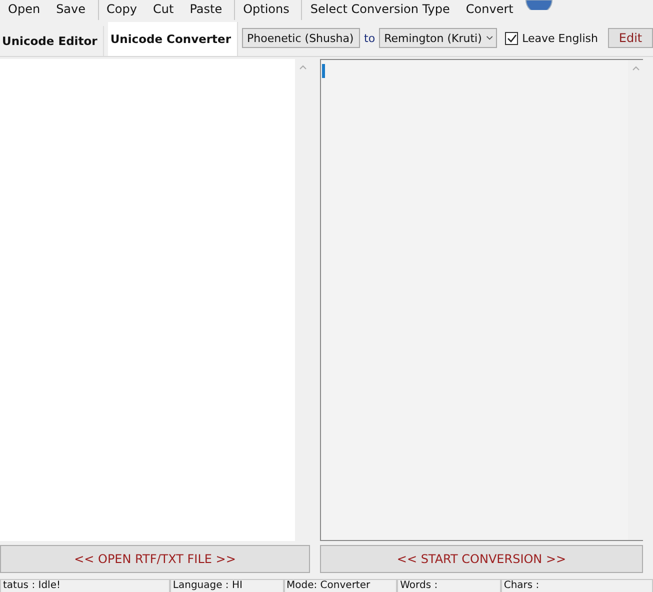 This screenshot has height=592, width=653. I want to click on toolbar-button: Save, so click(71, 10).